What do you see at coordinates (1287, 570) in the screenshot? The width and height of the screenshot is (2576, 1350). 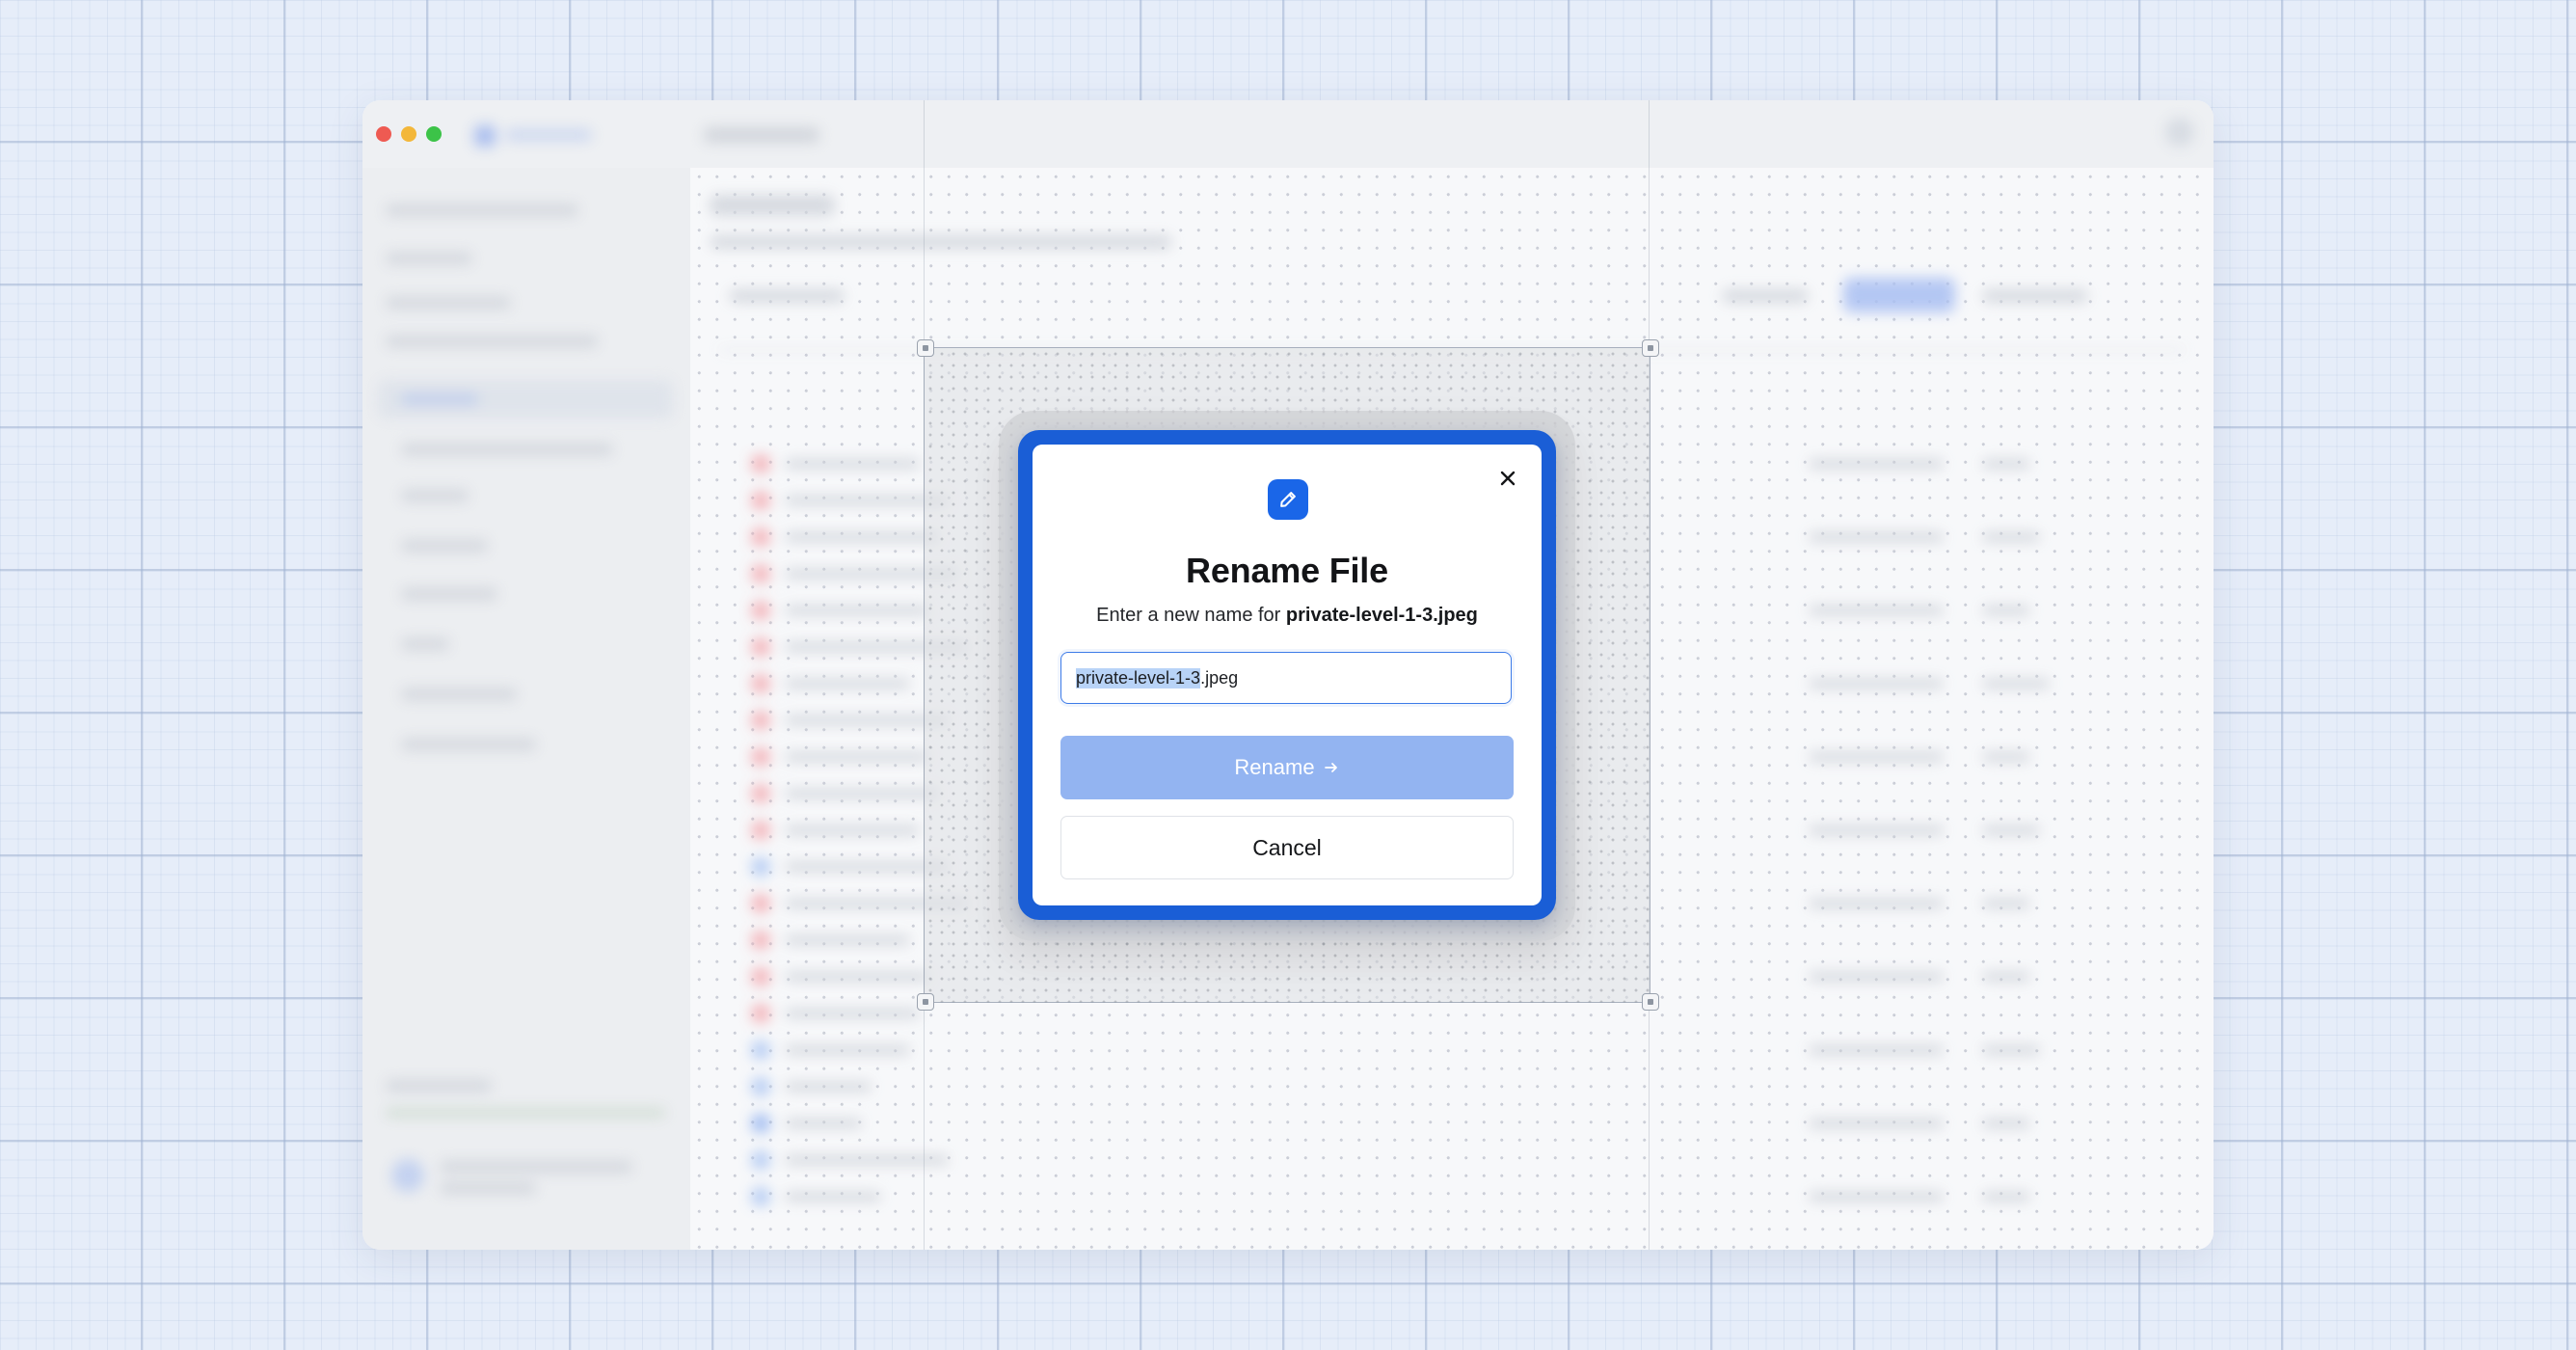 I see `dialog-title: Rename File` at bounding box center [1287, 570].